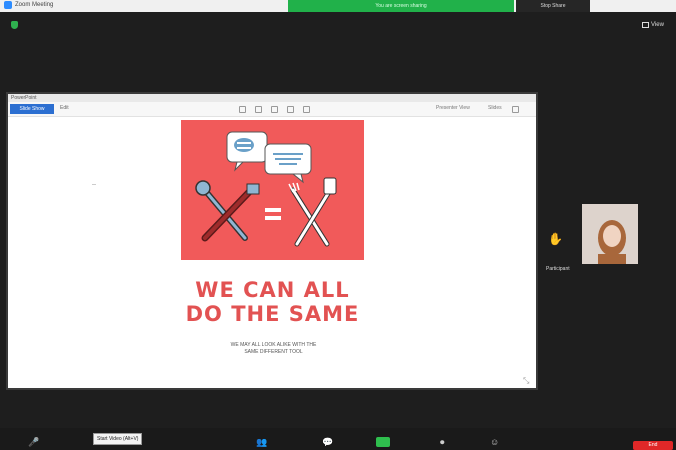 The width and height of the screenshot is (676, 450). Describe the element at coordinates (645, 25) in the screenshot. I see `grid-view-icon` at that location.